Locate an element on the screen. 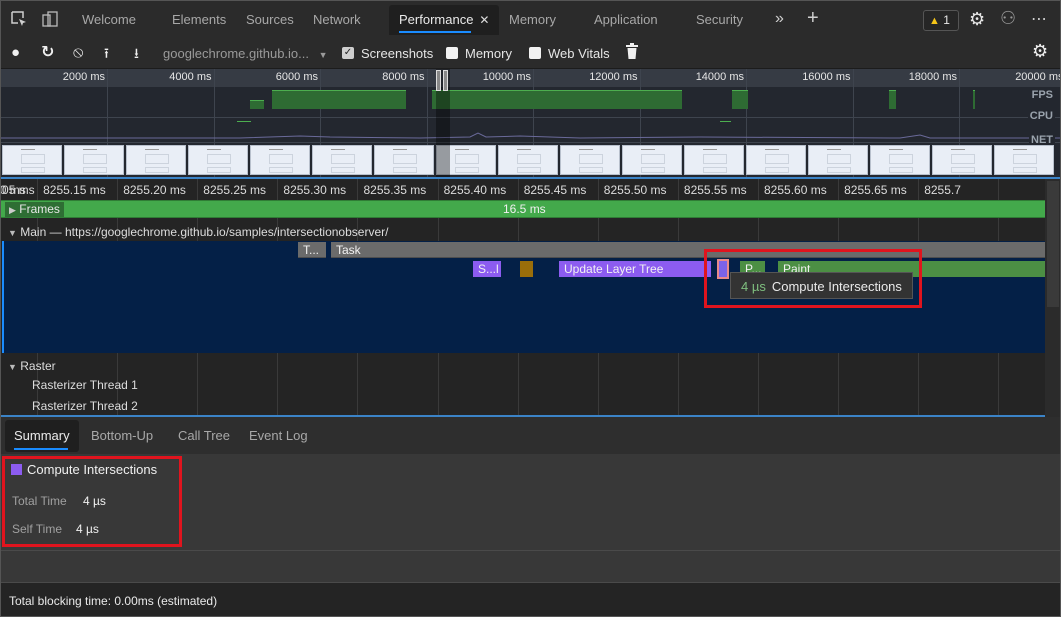 The height and width of the screenshot is (617, 1061). memory-checkbox is located at coordinates (452, 53).